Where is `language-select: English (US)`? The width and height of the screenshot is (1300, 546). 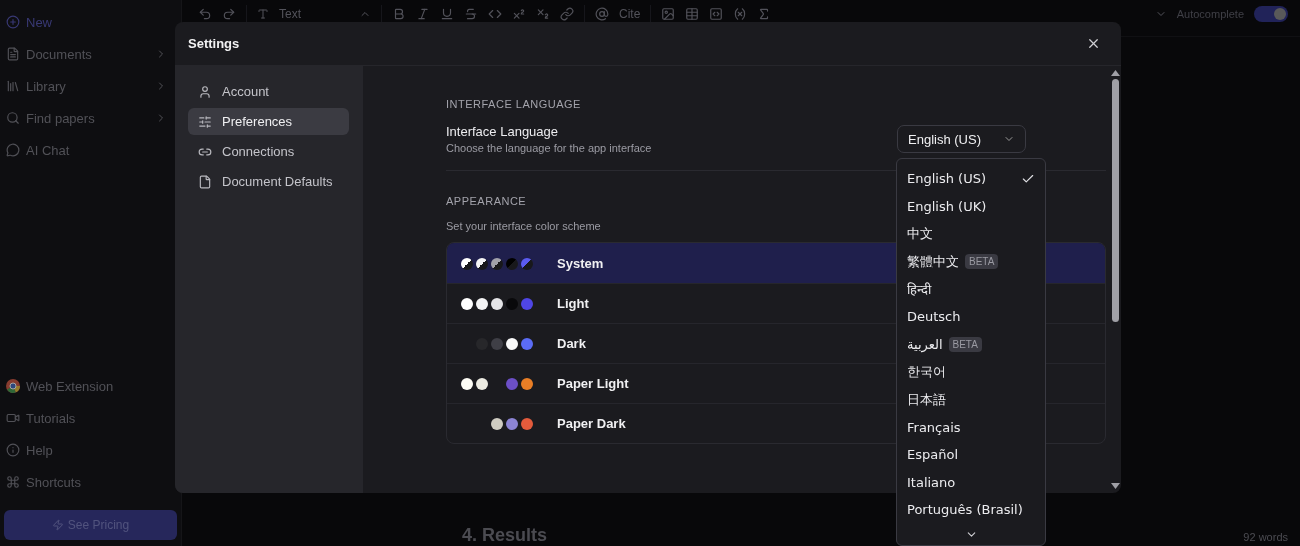
language-select: English (US) is located at coordinates (961, 139).